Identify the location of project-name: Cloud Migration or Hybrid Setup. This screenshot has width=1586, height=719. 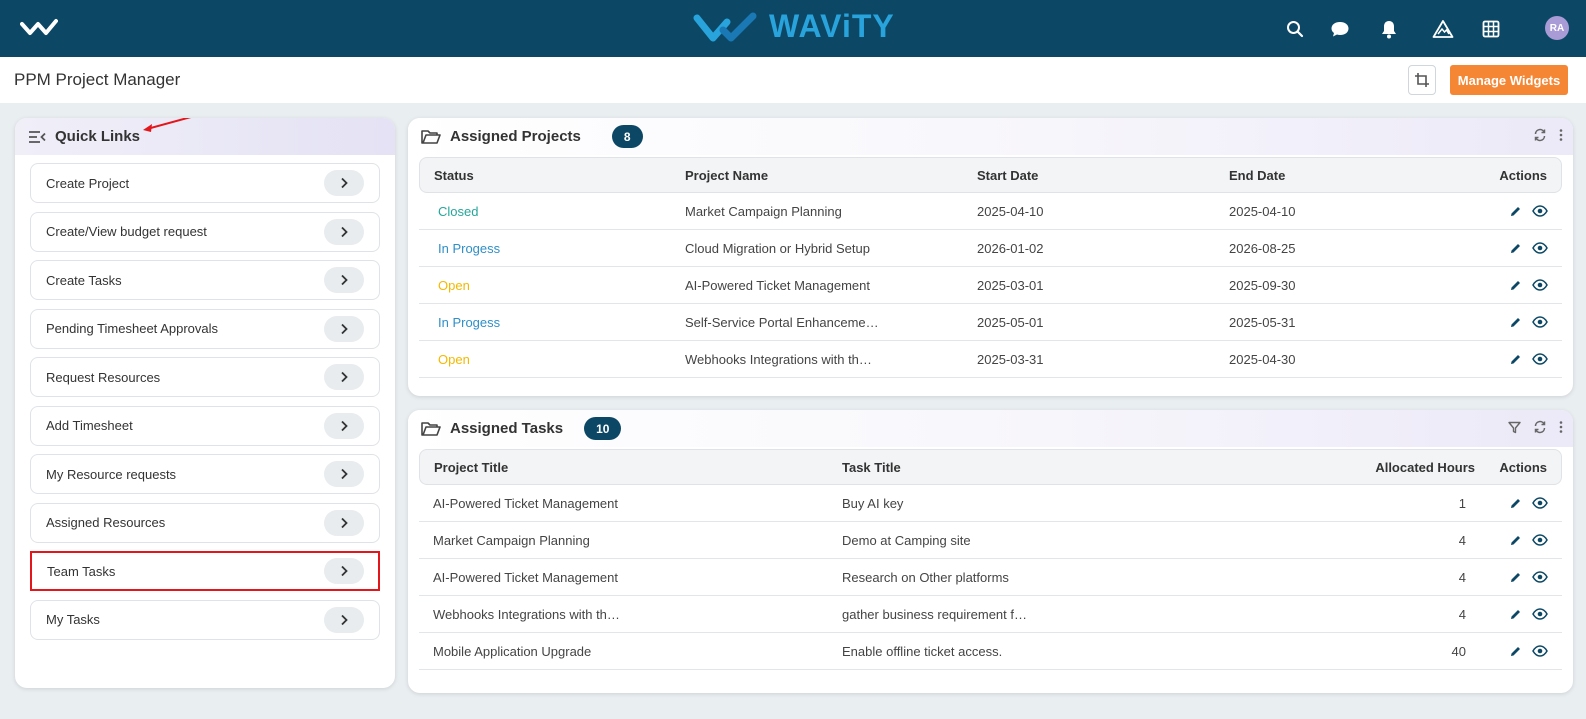
(777, 248).